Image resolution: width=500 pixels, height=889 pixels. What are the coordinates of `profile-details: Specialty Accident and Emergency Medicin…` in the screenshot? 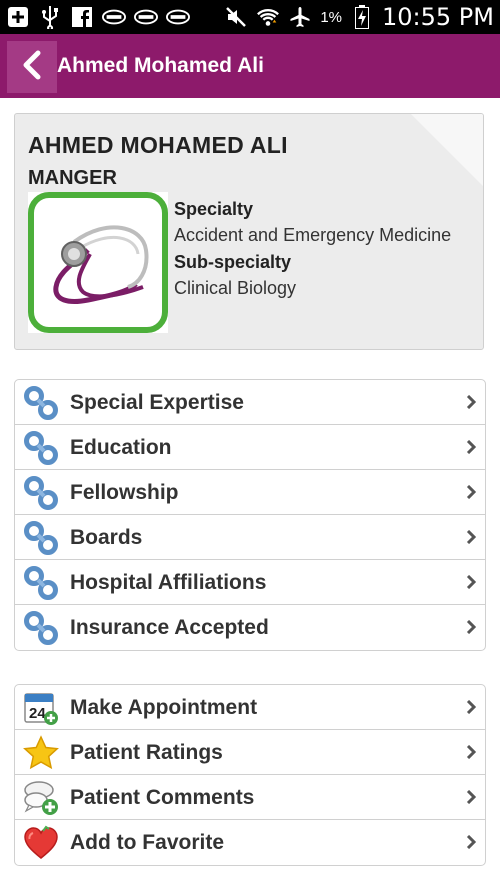 It's located at (324, 248).